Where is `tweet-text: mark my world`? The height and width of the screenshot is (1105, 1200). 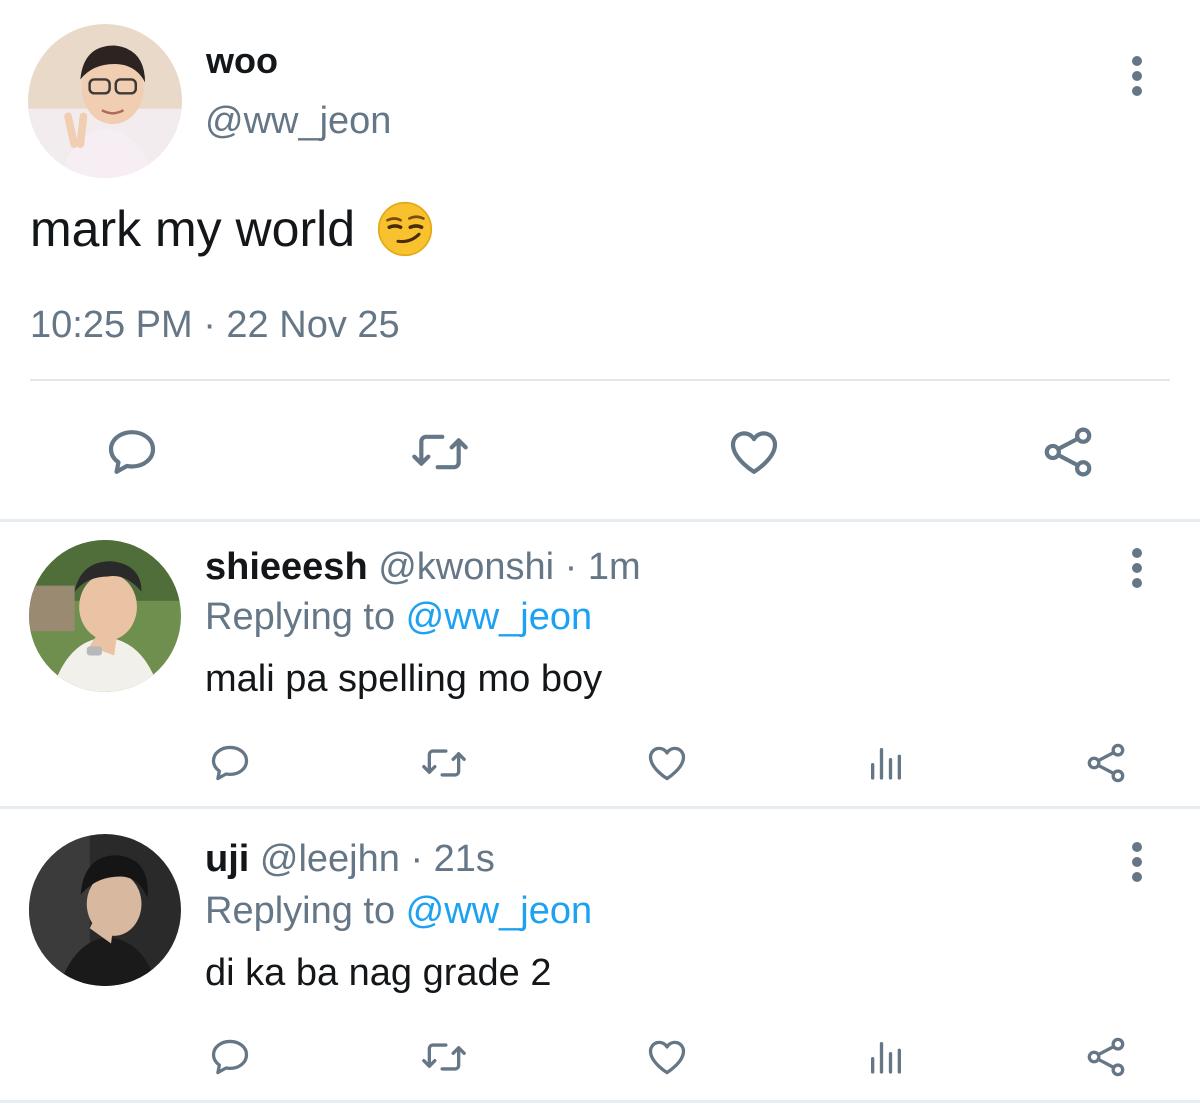 tweet-text: mark my world is located at coordinates (193, 229).